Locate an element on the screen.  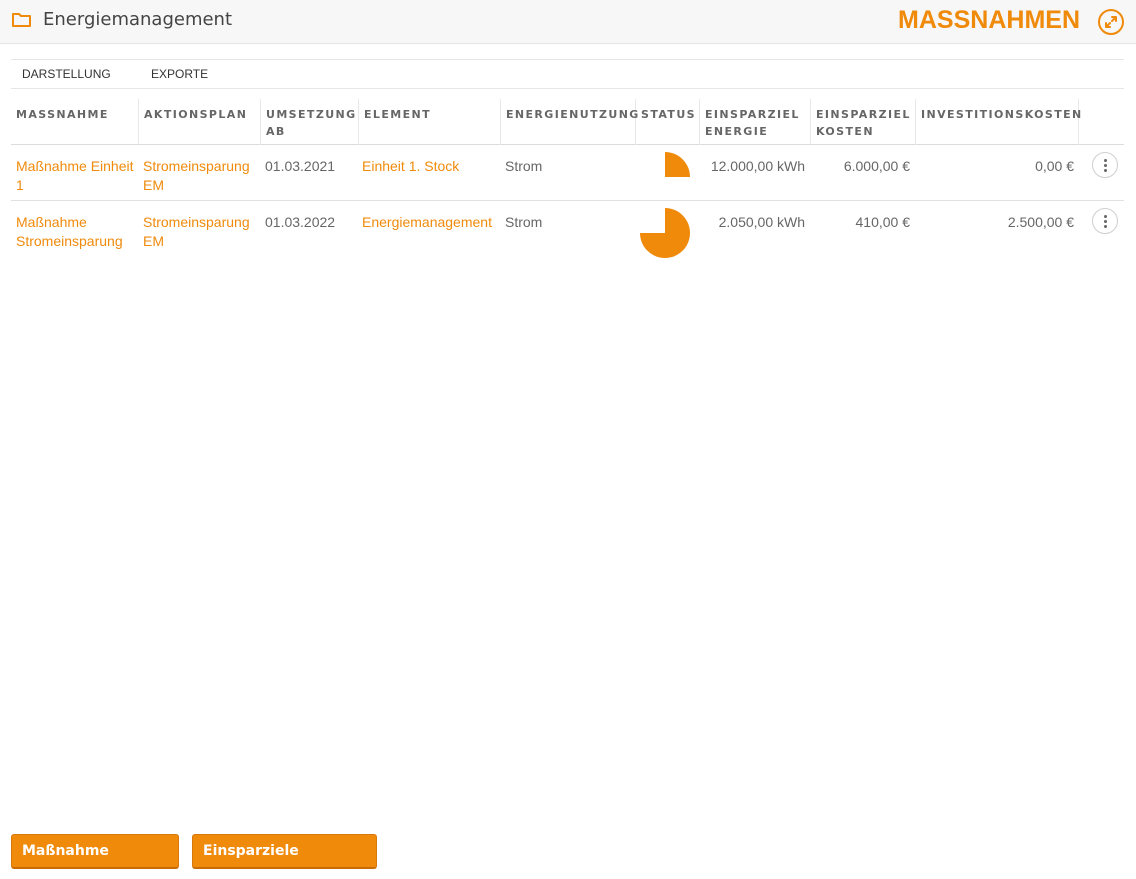
create-measure-button: Maßnahme anlegen is located at coordinates (95, 856).